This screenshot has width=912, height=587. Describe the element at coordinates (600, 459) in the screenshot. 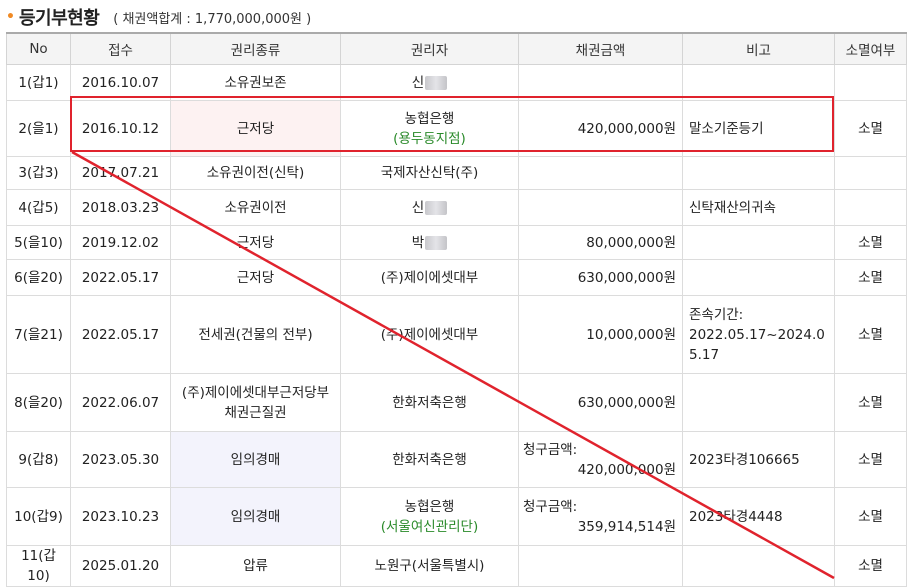

I see `claim-amount: 청구금액: 420,000,000원` at that location.